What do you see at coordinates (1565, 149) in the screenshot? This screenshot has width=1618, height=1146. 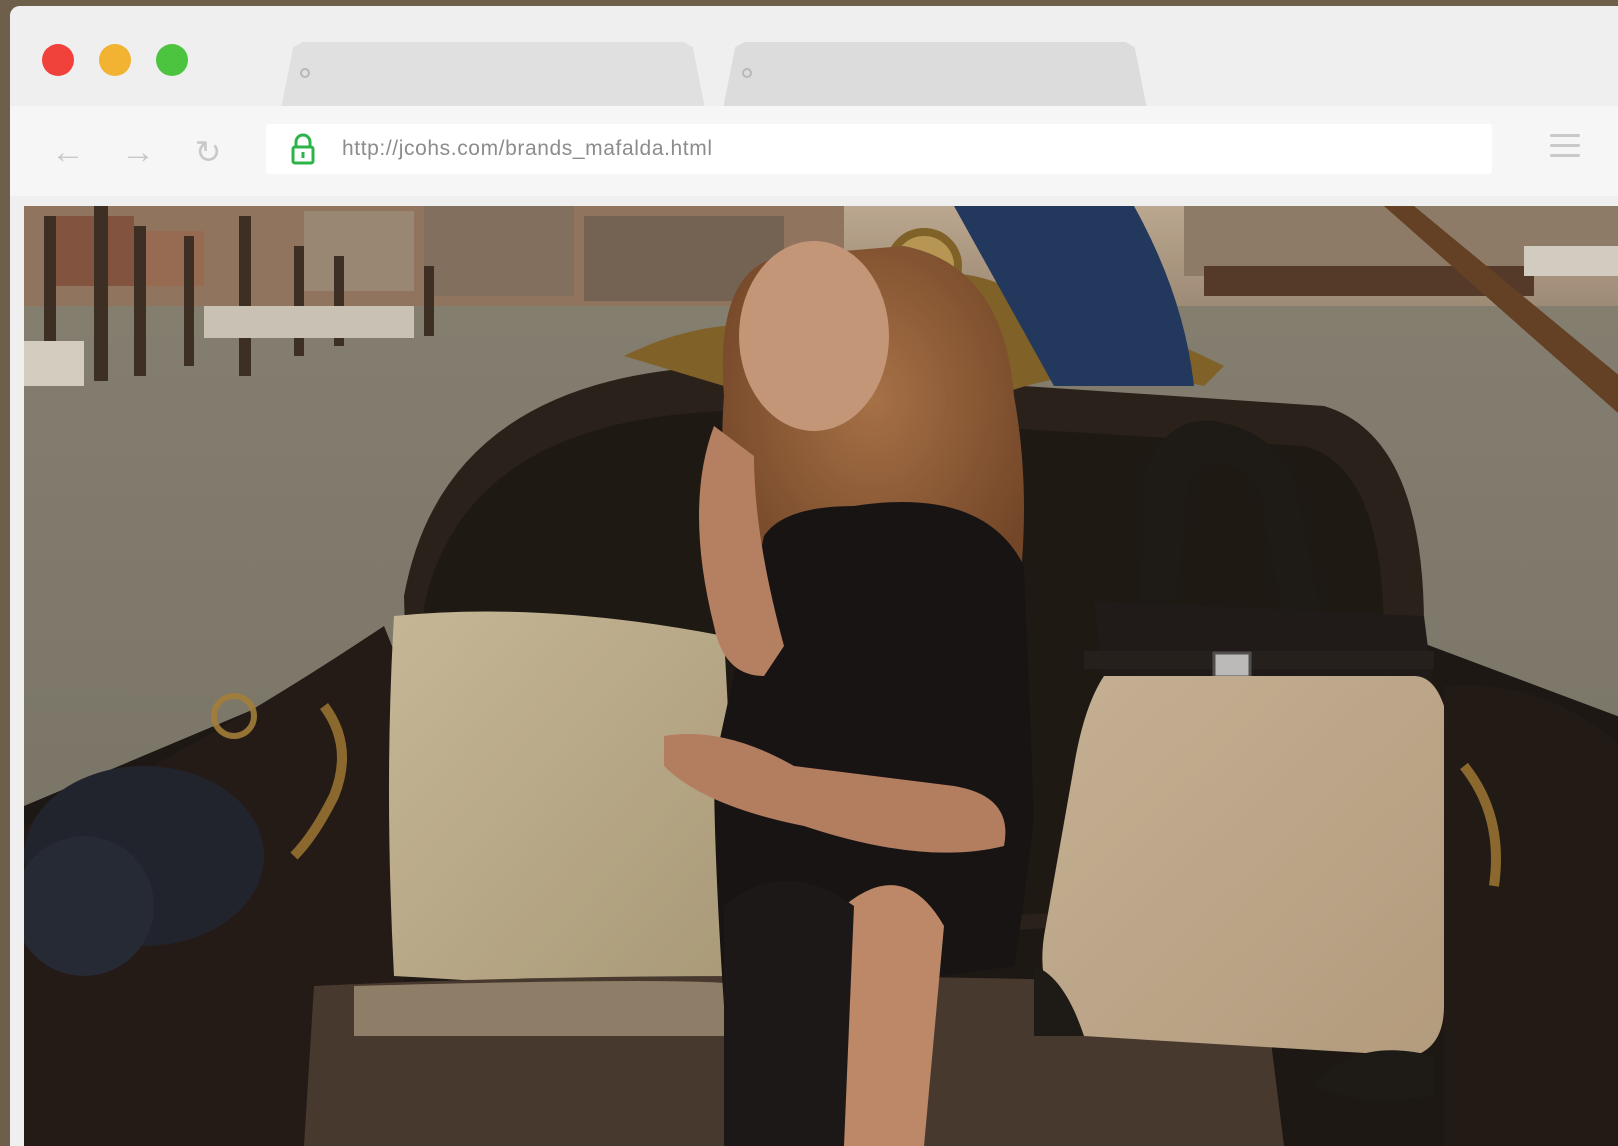 I see `hamburger-menu-icon` at bounding box center [1565, 149].